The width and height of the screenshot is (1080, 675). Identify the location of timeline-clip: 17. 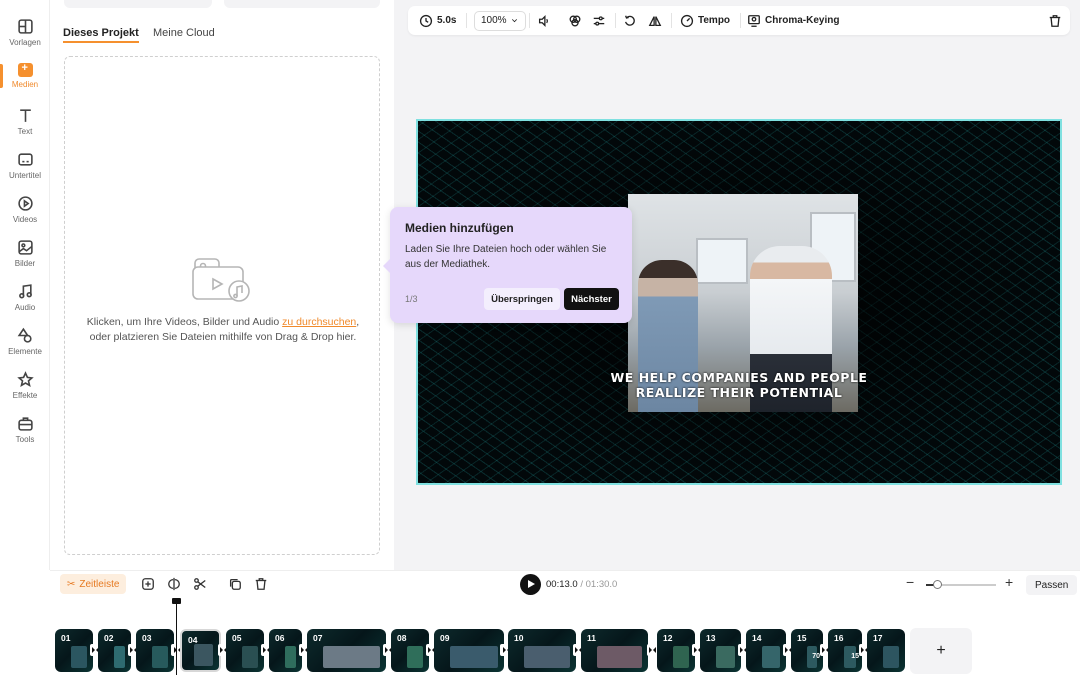
(886, 650).